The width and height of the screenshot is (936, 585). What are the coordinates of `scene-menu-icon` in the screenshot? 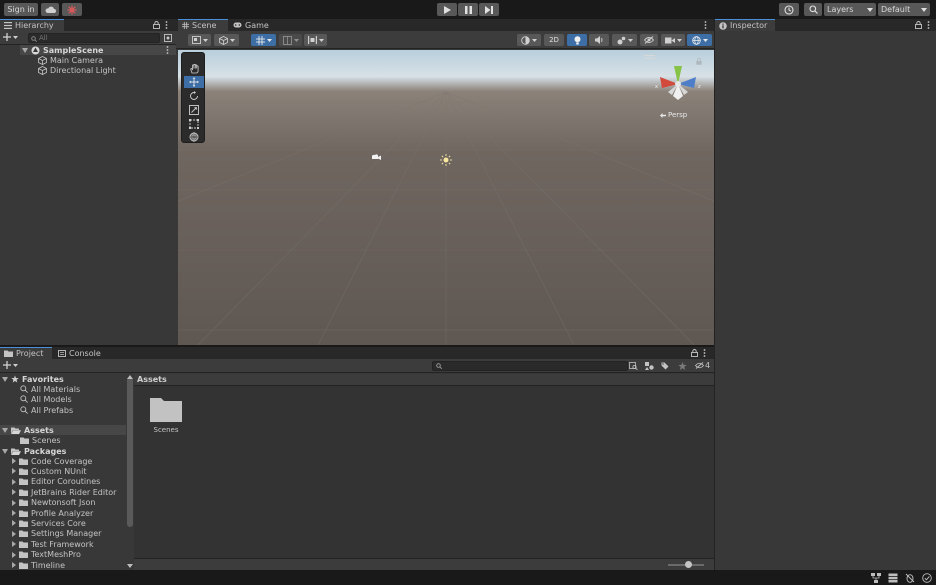 It's located at (167, 50).